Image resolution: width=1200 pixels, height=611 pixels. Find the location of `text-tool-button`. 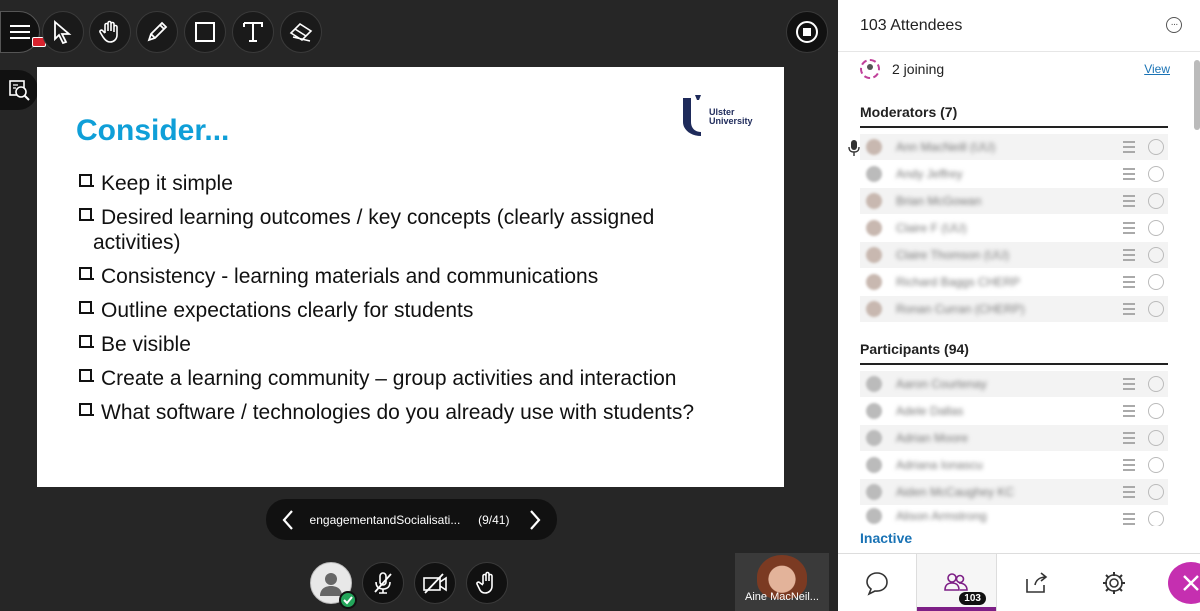

text-tool-button is located at coordinates (253, 32).